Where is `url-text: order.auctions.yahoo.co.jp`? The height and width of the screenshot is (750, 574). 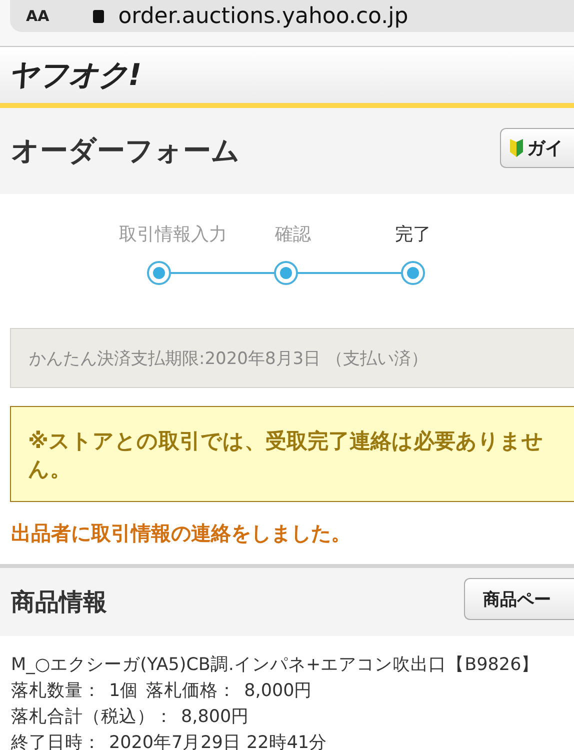
url-text: order.auctions.yahoo.co.jp is located at coordinates (263, 16).